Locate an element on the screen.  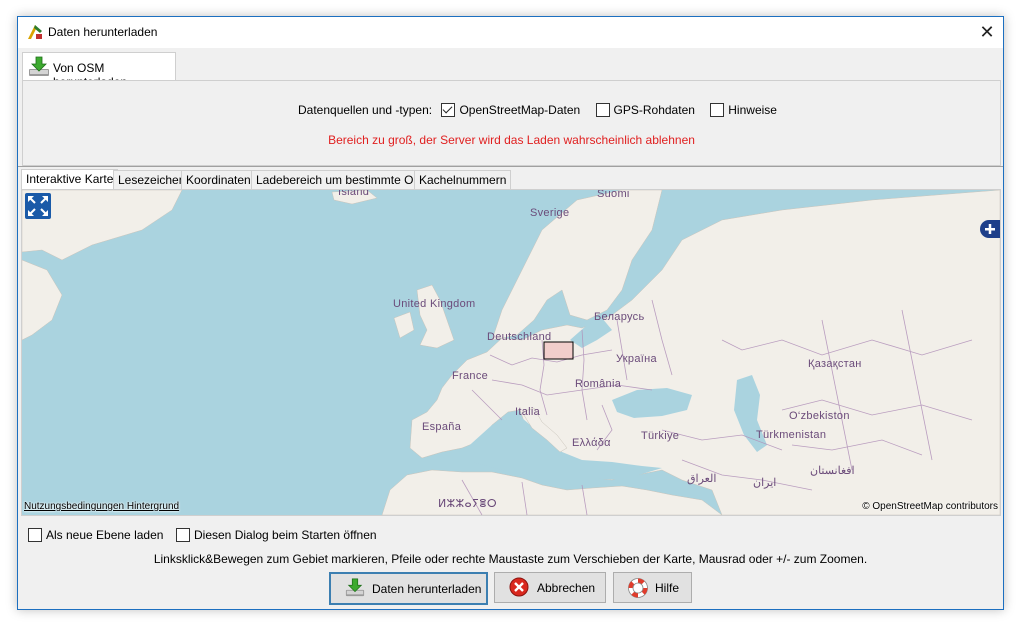
map-label-turkiye: Türkiye is located at coordinates (660, 436).